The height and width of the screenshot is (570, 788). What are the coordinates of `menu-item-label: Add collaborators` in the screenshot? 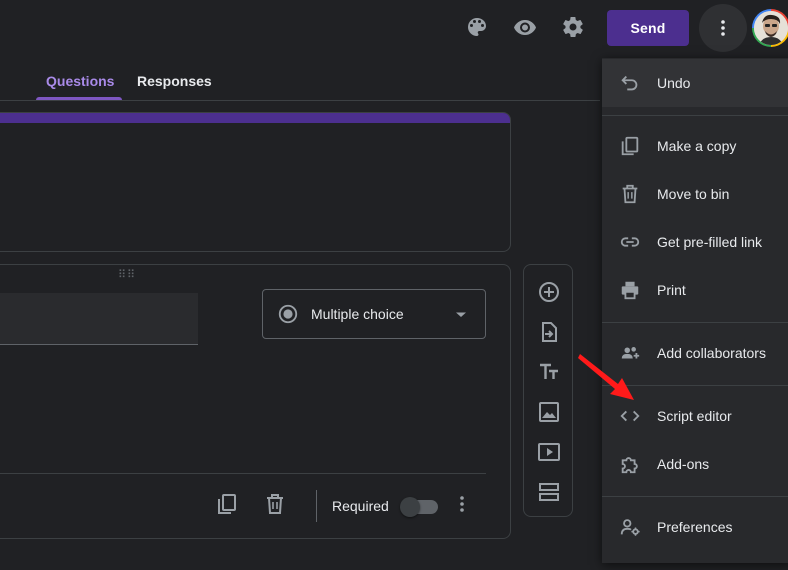 It's located at (711, 353).